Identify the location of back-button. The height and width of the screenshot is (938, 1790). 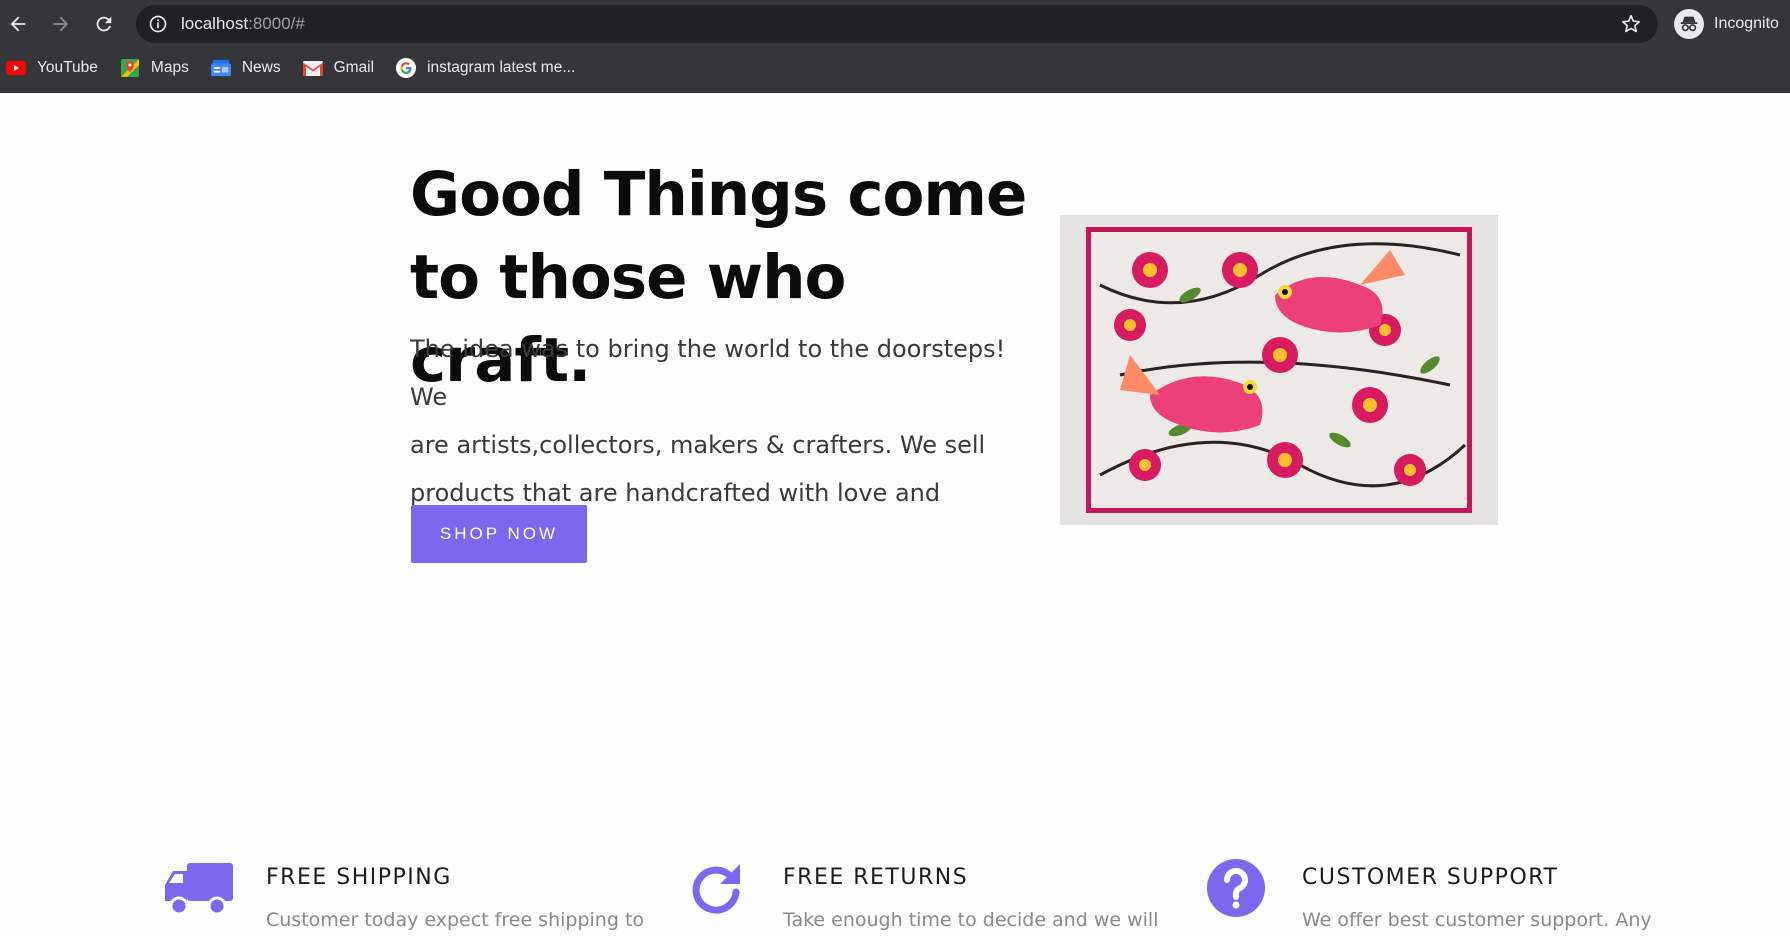
(18, 24).